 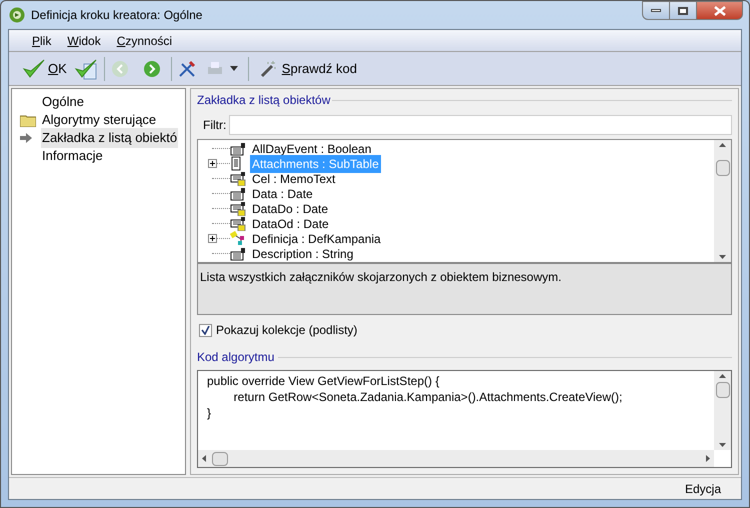 What do you see at coordinates (72, 156) in the screenshot?
I see `nav-item: Informacje` at bounding box center [72, 156].